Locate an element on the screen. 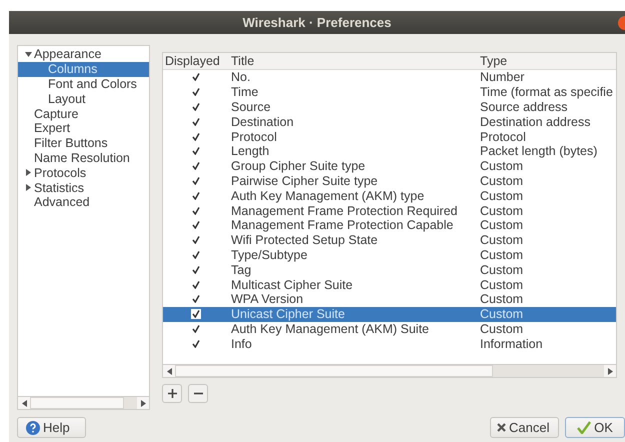  table-cell-text: Management Frame Protection Capable is located at coordinates (342, 225).